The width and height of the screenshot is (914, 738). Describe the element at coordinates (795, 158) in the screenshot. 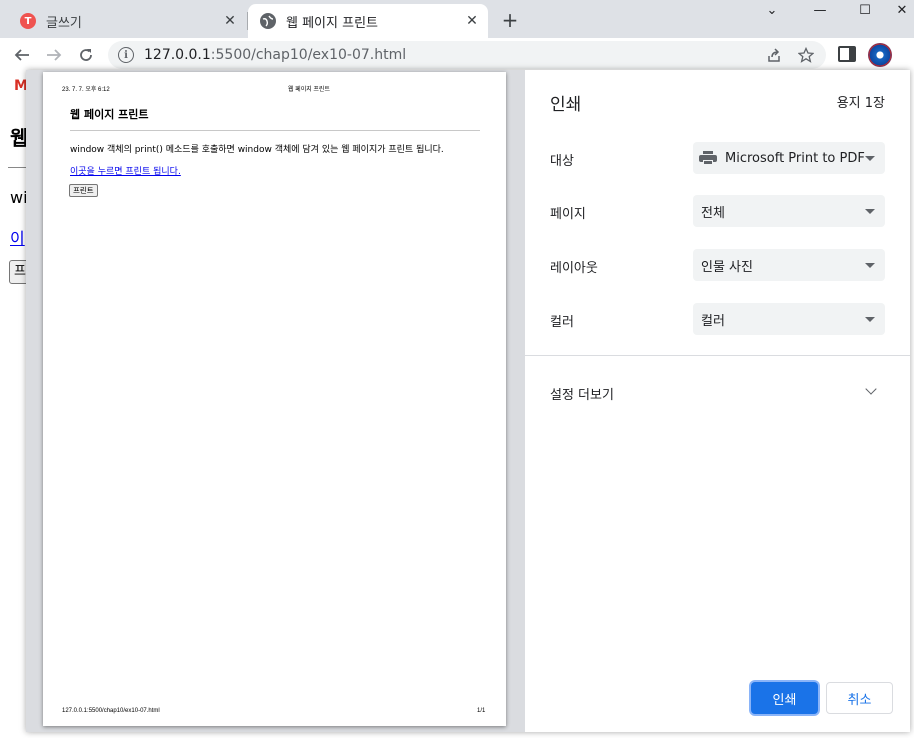

I see `destination-value: Microsoft Print to PDF` at that location.